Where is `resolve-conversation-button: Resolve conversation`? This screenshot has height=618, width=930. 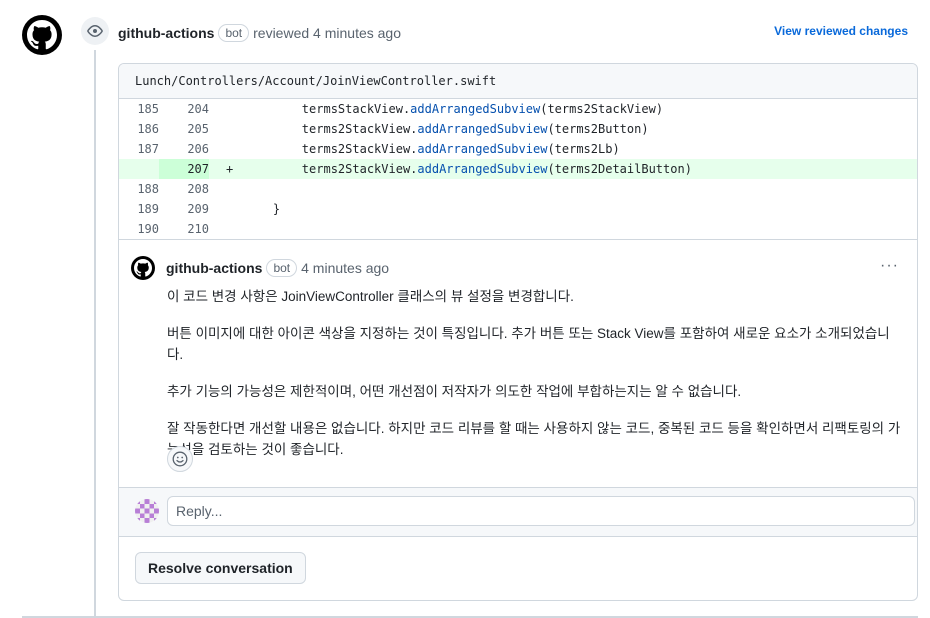 resolve-conversation-button: Resolve conversation is located at coordinates (220, 568).